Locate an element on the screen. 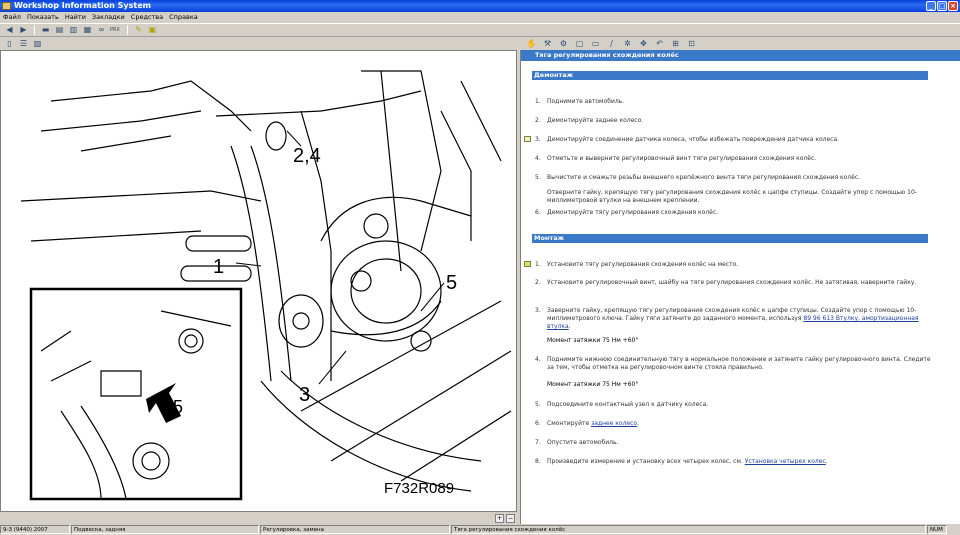  secondary-toolbar: ▯ ☰ ▨ ✋ ⚒ ⚙ ▢ ▭ ∕ ✲ ✥ ↶ ⊞ ⊡ is located at coordinates (480, 43).